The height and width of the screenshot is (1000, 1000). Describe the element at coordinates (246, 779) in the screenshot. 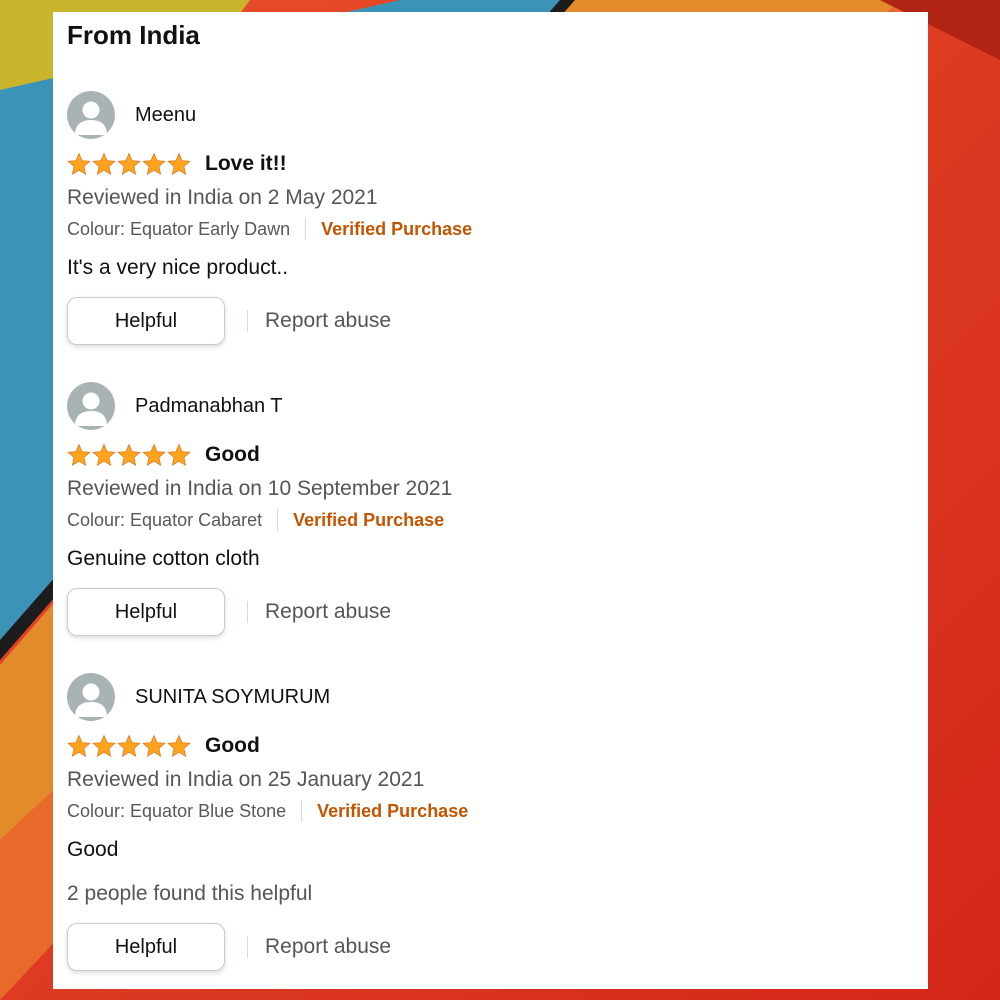

I see `review-date: Reviewed in India on 25 January 2021` at that location.